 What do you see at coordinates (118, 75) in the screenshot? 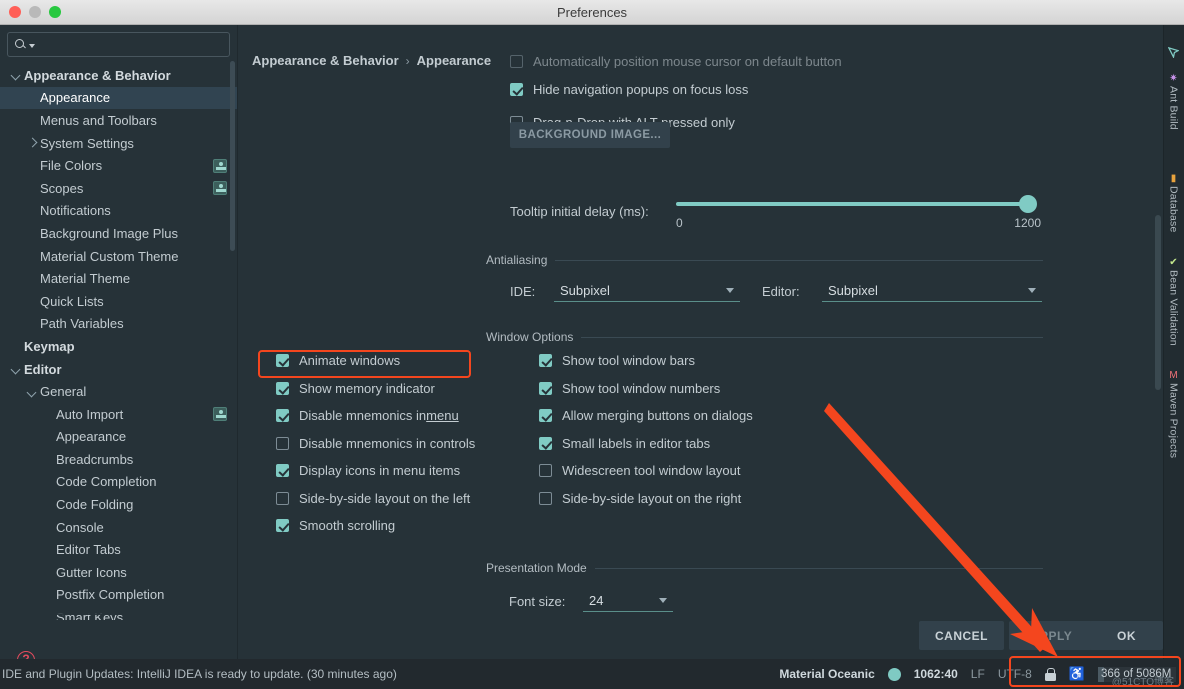
I see `sidebar-item-appearance-behavior: Appearance & Behavior` at bounding box center [118, 75].